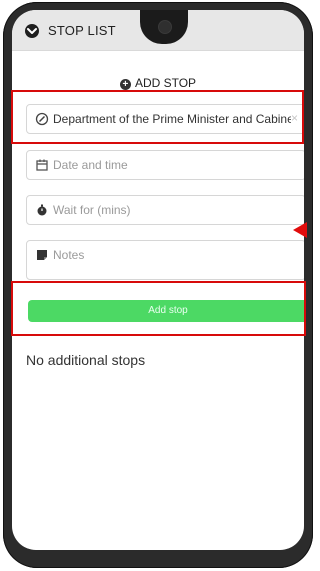 The image size is (320, 571). What do you see at coordinates (158, 308) in the screenshot?
I see `add-stop-highlight` at bounding box center [158, 308].